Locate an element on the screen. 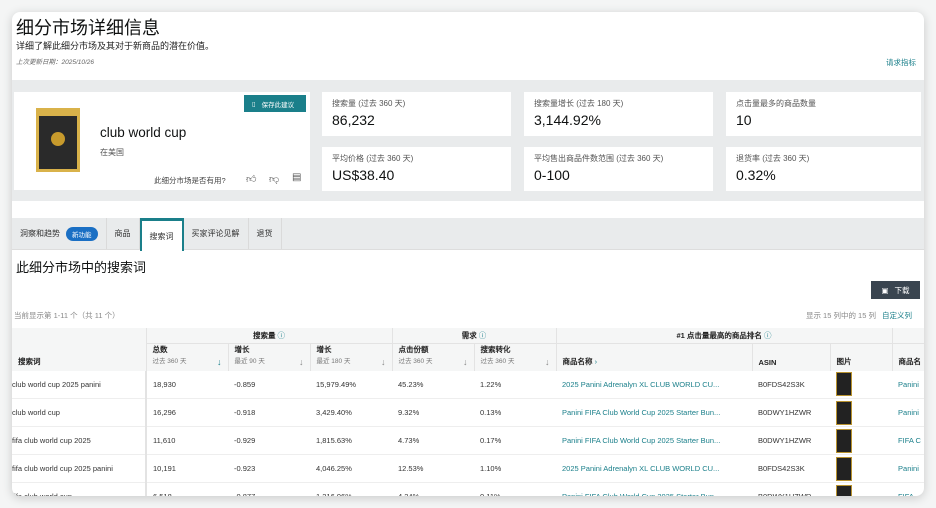  group-search-volume: 搜索量 ⓘ is located at coordinates (269, 336).